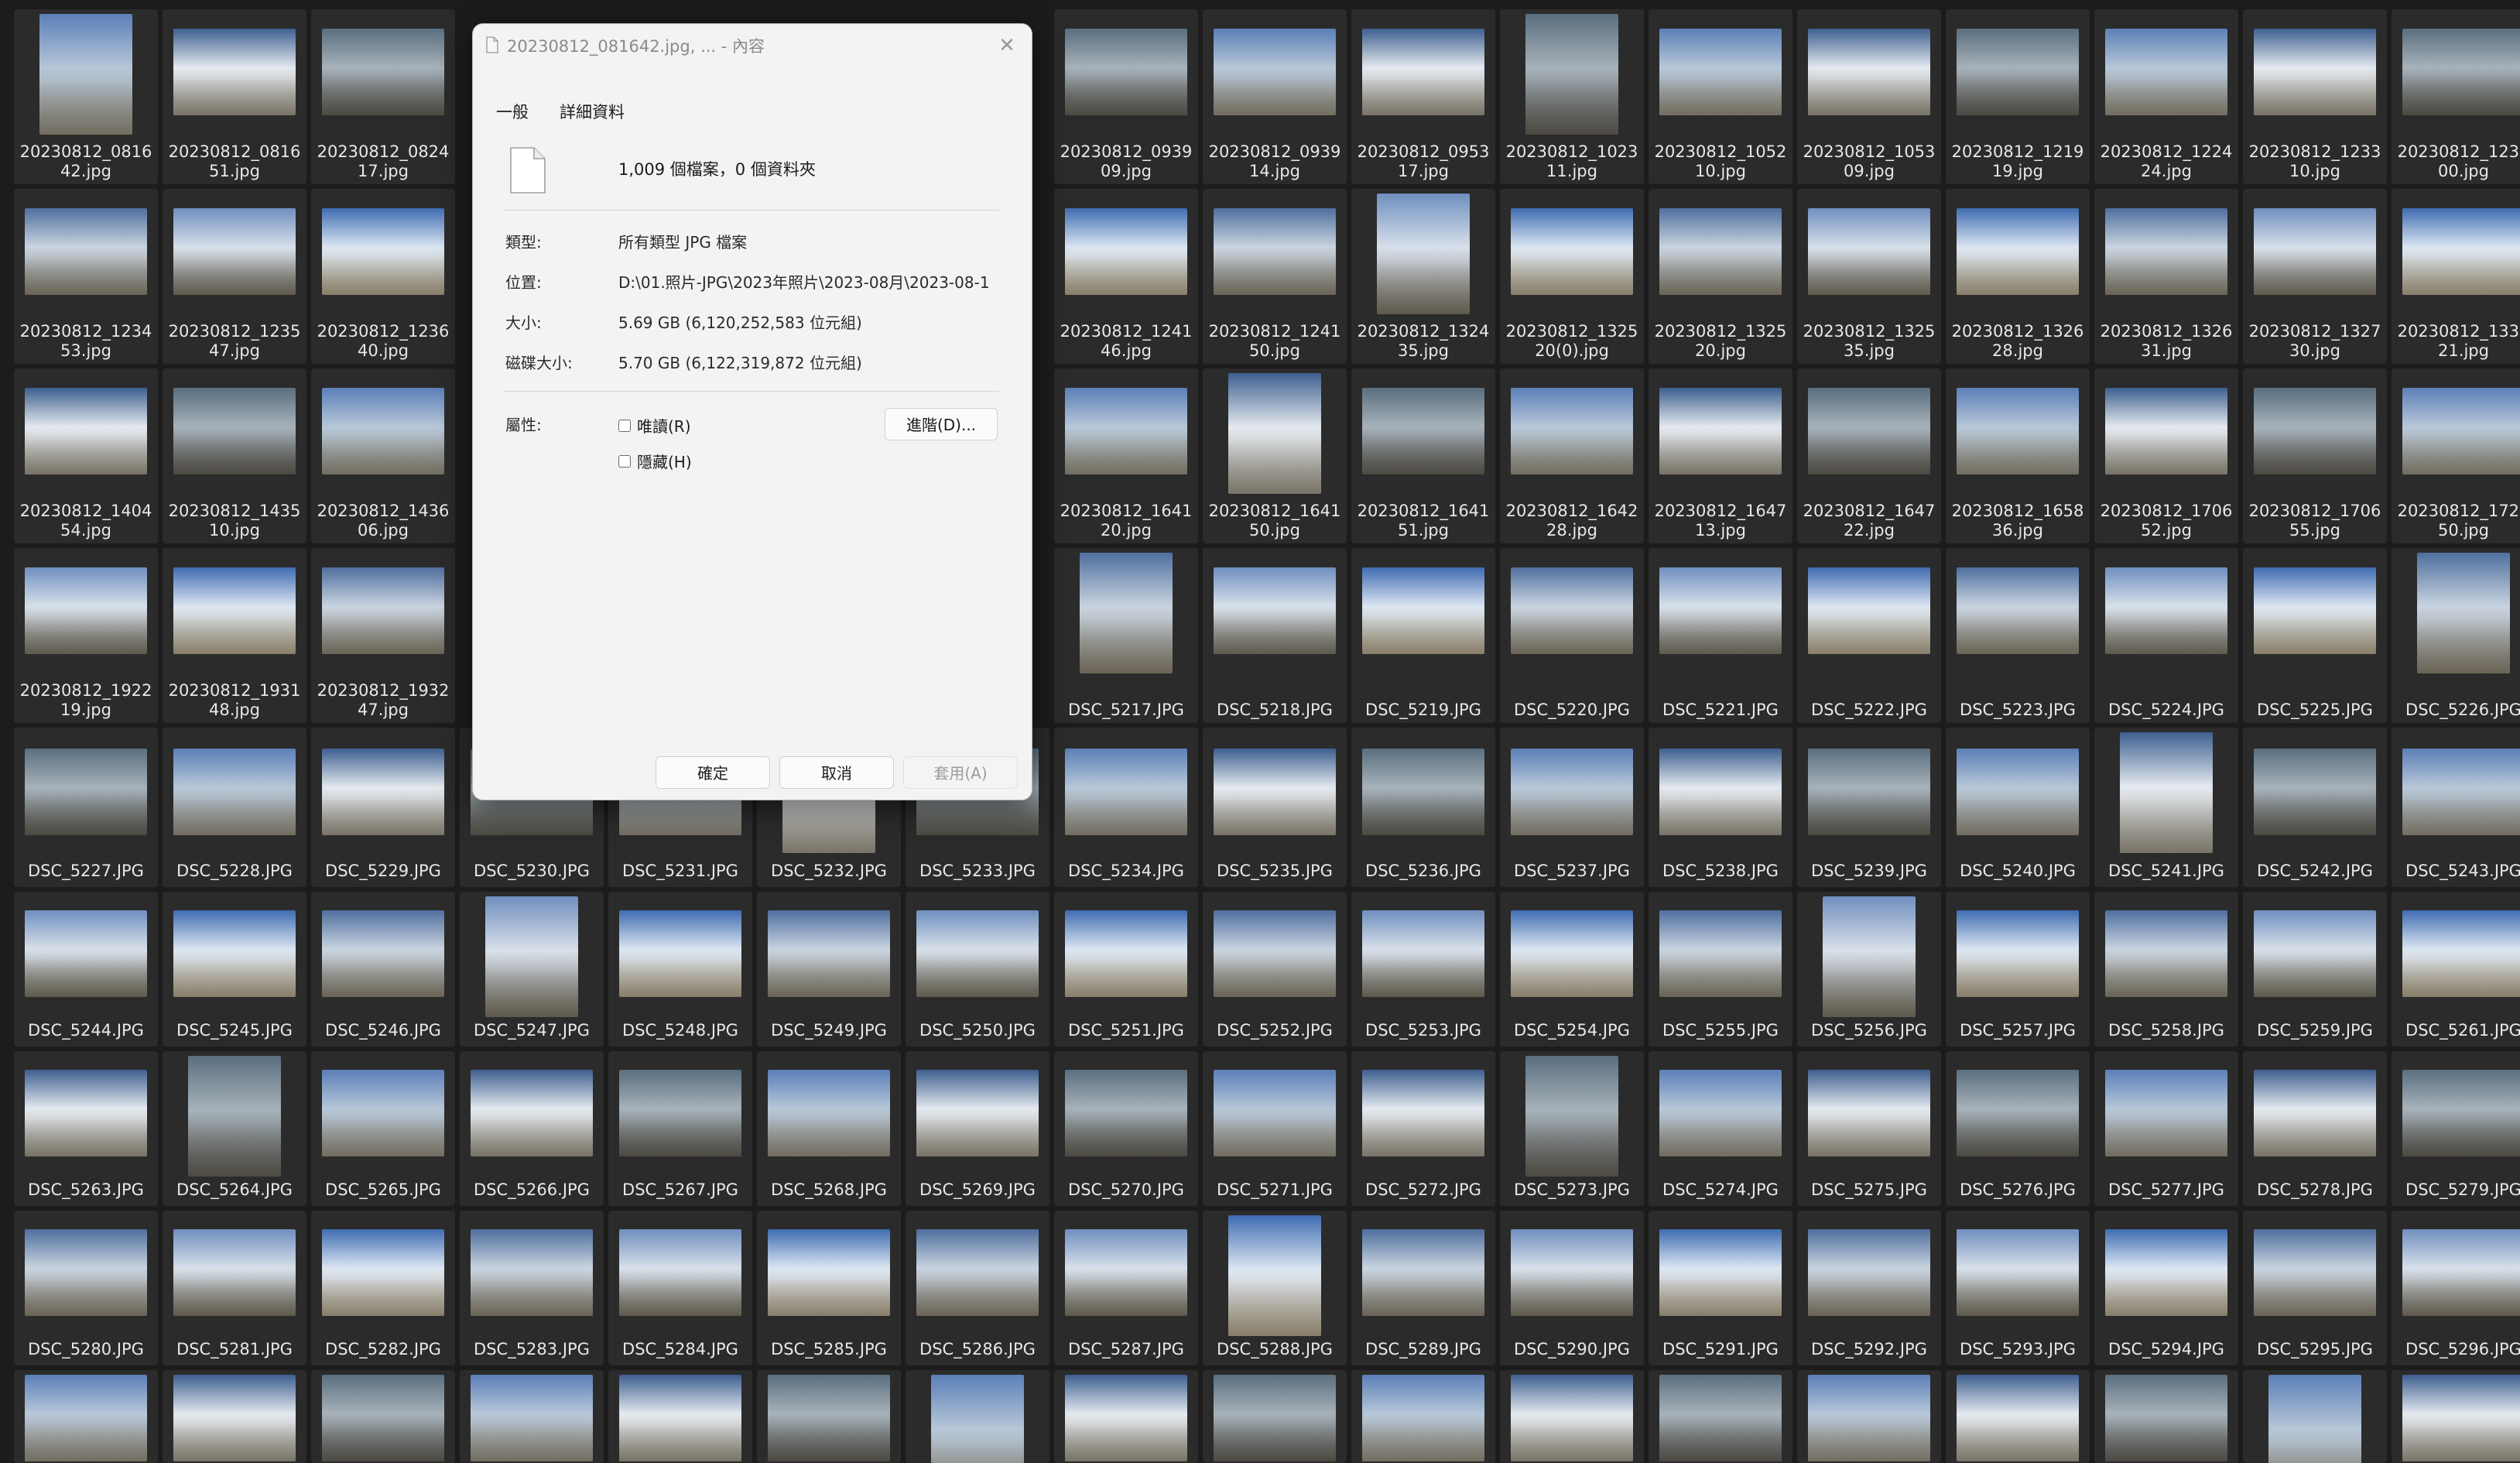  What do you see at coordinates (2018, 276) in the screenshot?
I see `file-tile: 20230812_1326 28.jpg` at bounding box center [2018, 276].